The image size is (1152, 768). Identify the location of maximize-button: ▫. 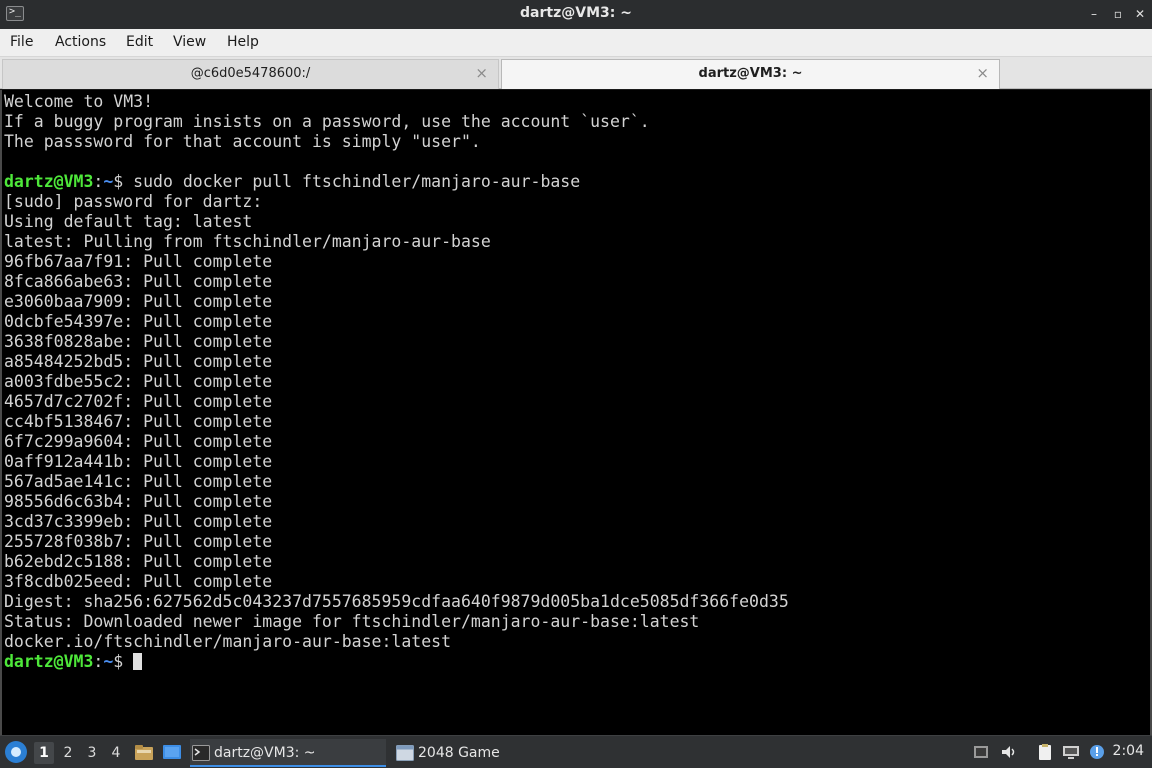
(1118, 14).